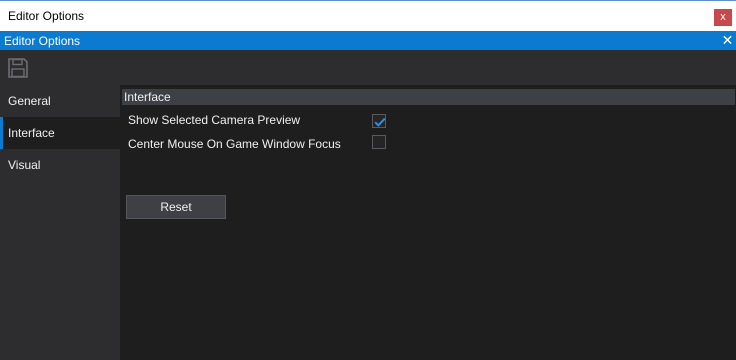  Describe the element at coordinates (42, 41) in the screenshot. I see `panel-title: Editor Options` at that location.